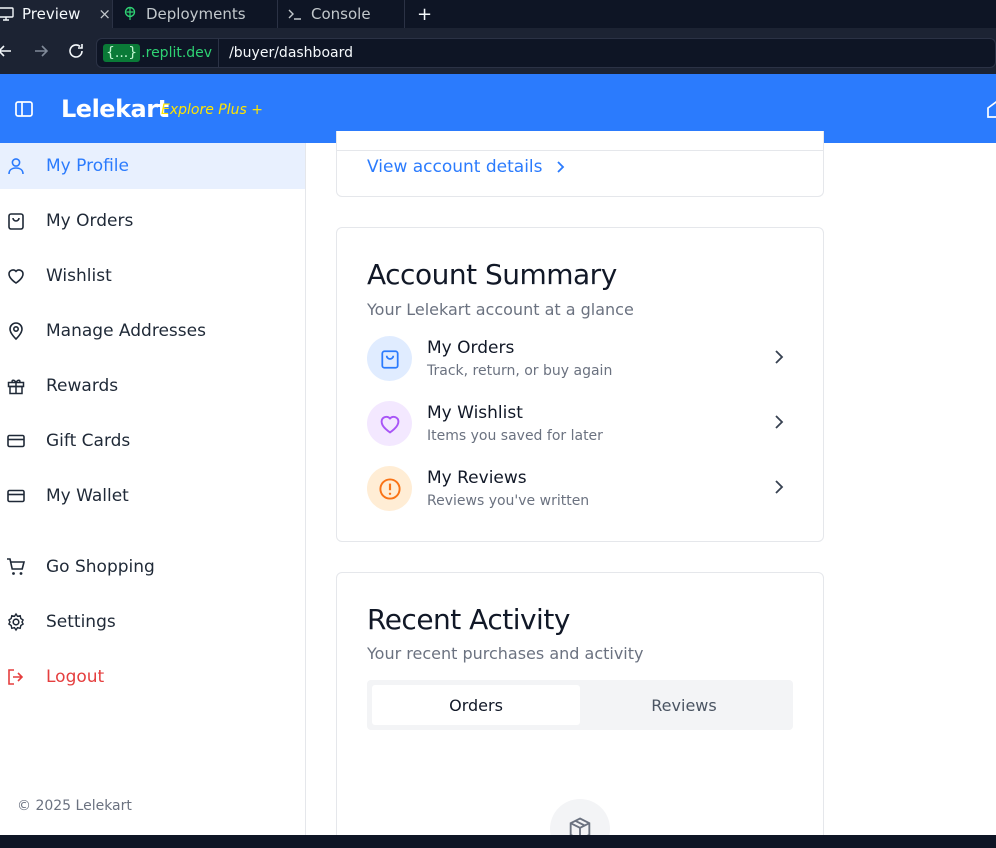 This screenshot has width=996, height=848. What do you see at coordinates (991, 109) in the screenshot?
I see `home-icon` at bounding box center [991, 109].